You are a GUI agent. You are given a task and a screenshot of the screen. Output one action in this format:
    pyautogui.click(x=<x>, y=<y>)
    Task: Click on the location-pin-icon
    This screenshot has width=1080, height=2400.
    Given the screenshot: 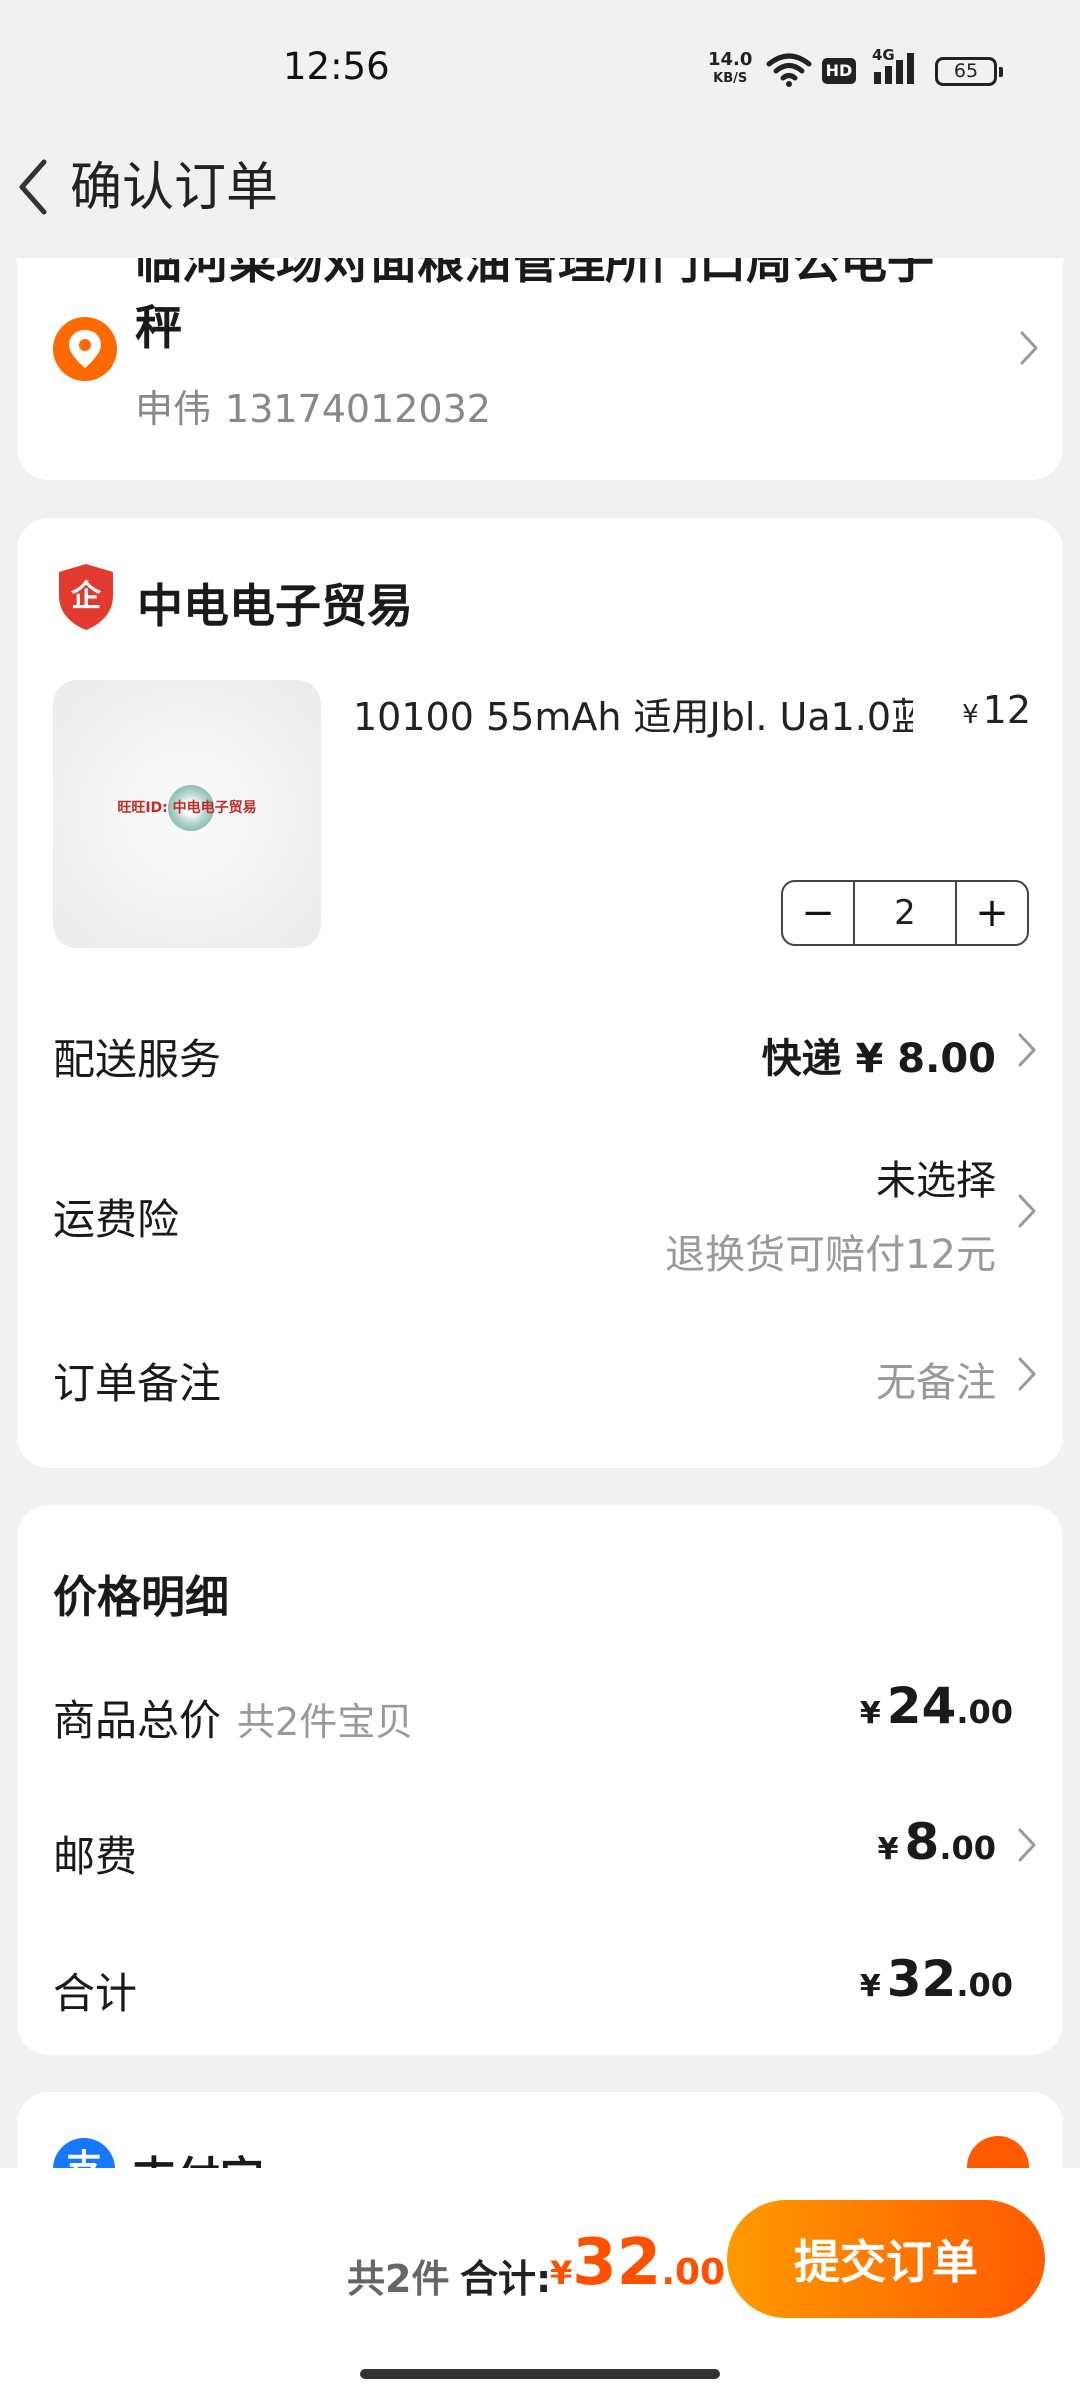 What is the action you would take?
    pyautogui.click(x=85, y=349)
    